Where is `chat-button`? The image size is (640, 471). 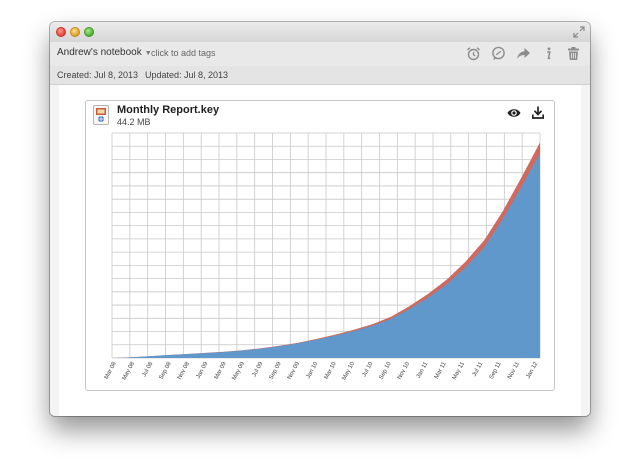
chat-button is located at coordinates (498, 53).